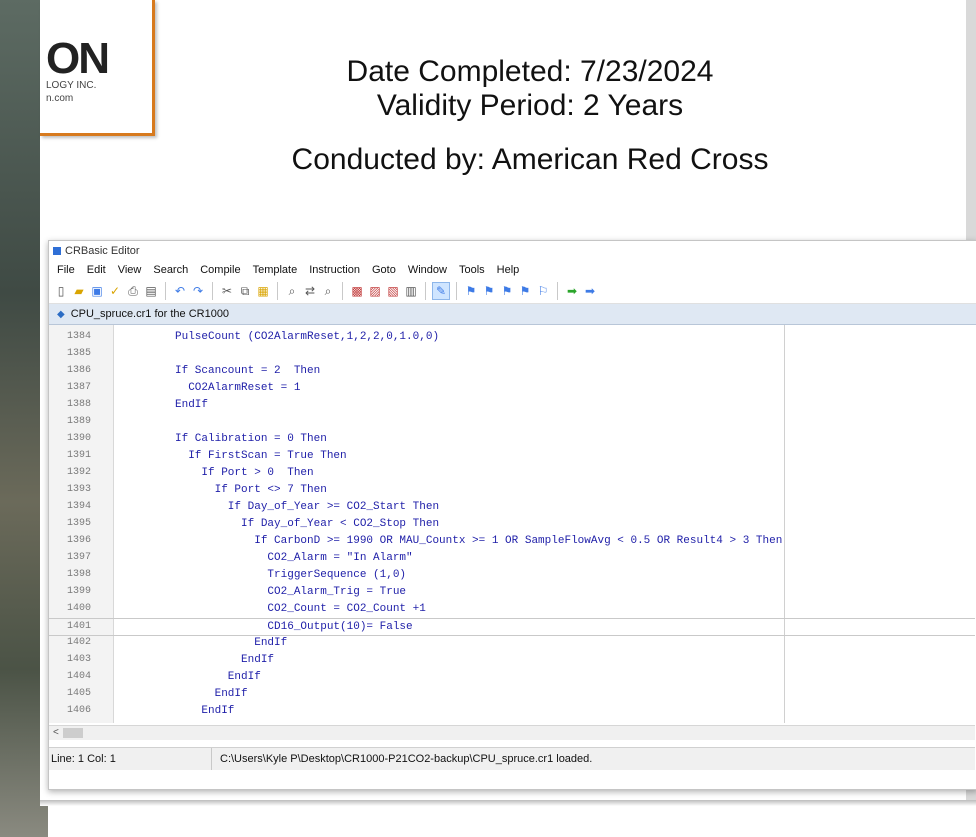 This screenshot has width=976, height=837. What do you see at coordinates (328, 291) in the screenshot?
I see `find-next-icon: ⌕` at bounding box center [328, 291].